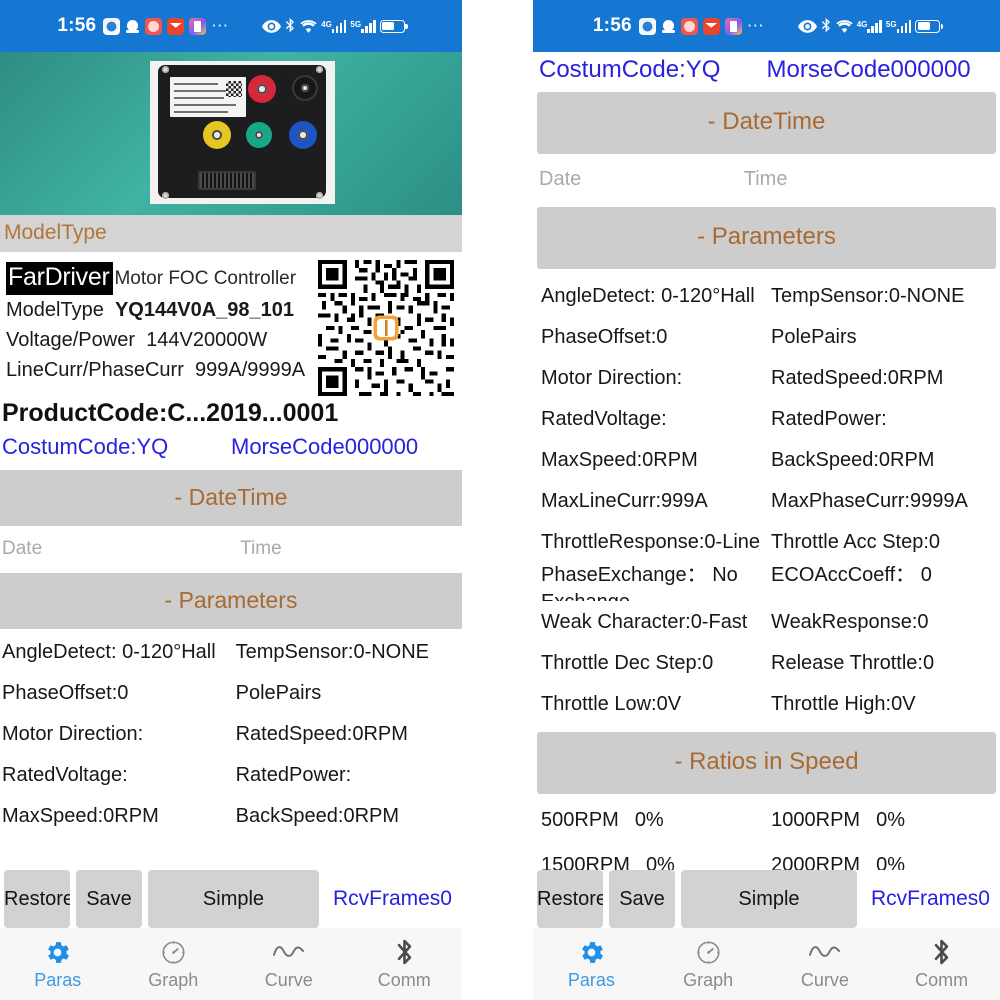 The width and height of the screenshot is (1000, 1000). I want to click on ratio-right: 1000RPM 0%, so click(885, 820).